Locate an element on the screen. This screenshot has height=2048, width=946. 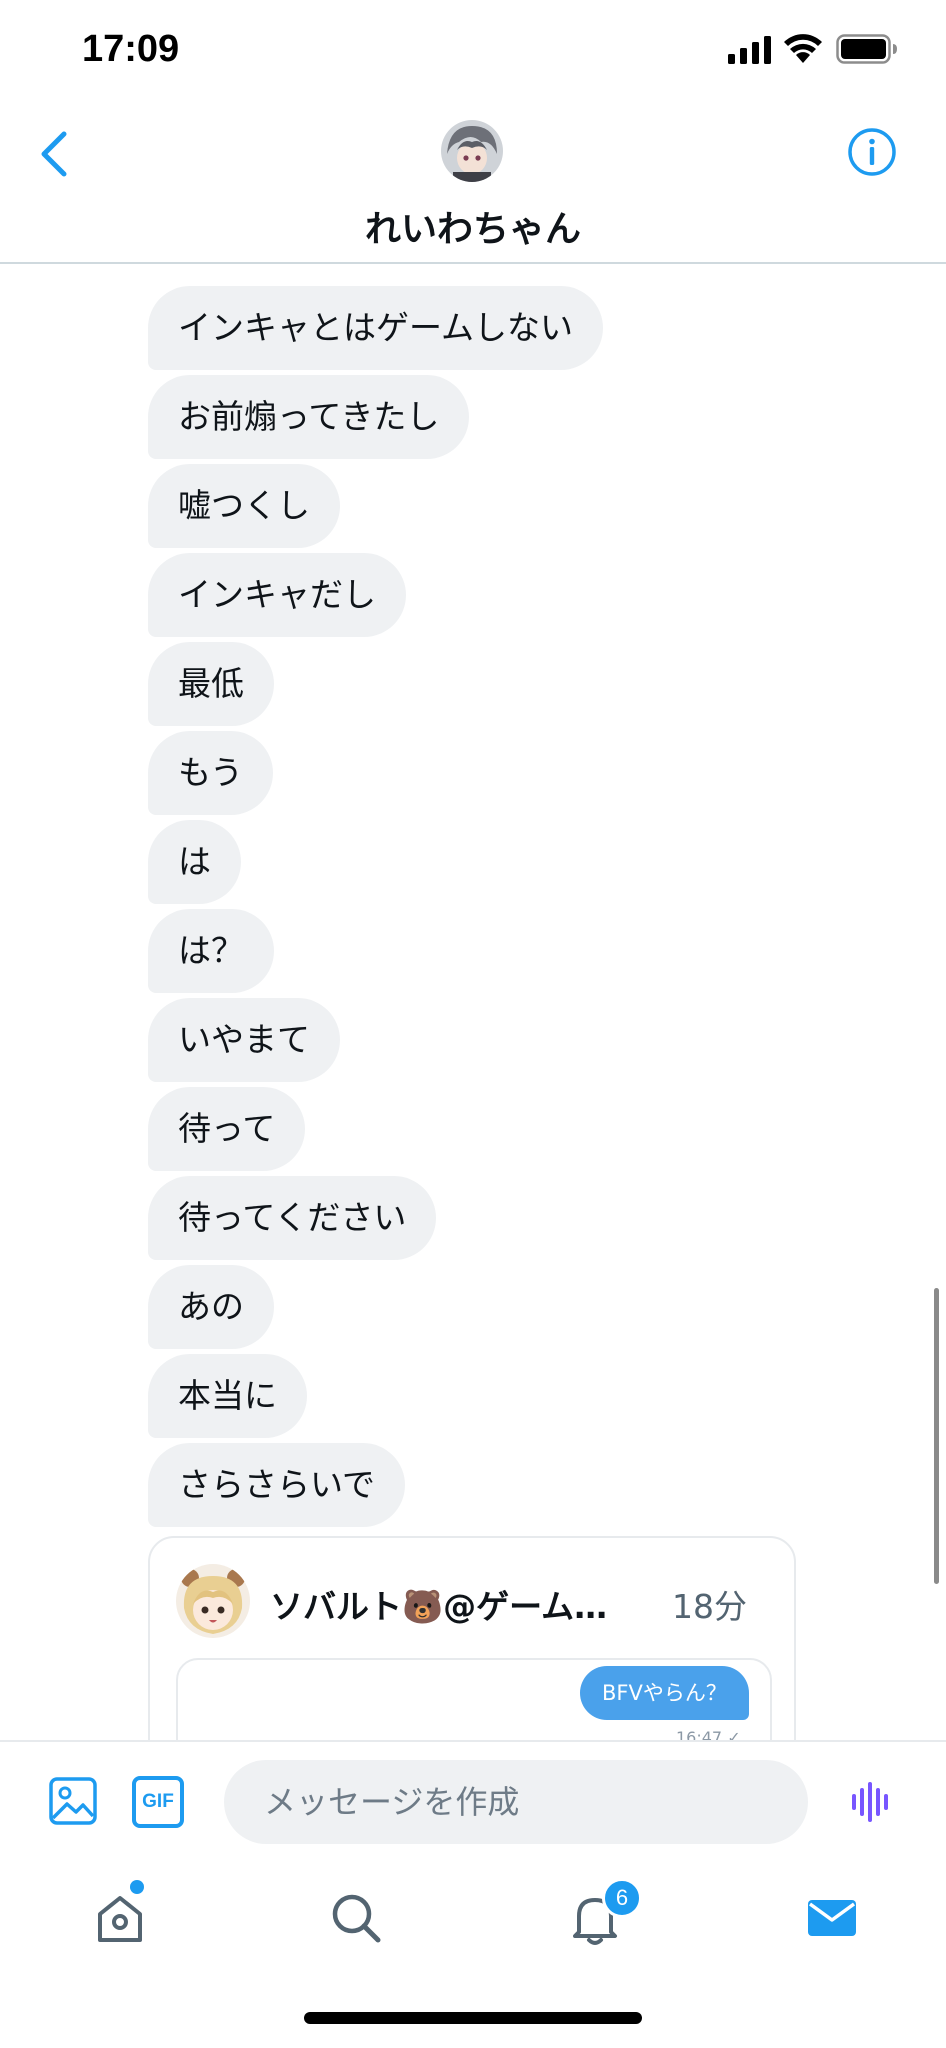
message-input is located at coordinates (516, 1802).